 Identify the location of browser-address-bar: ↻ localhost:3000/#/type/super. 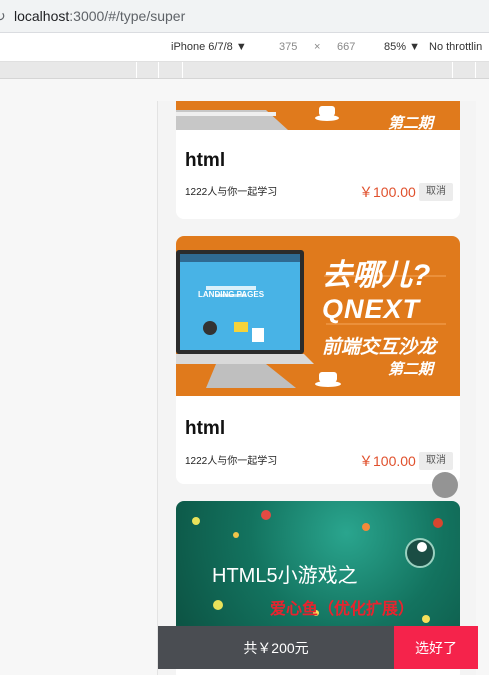
(244, 16).